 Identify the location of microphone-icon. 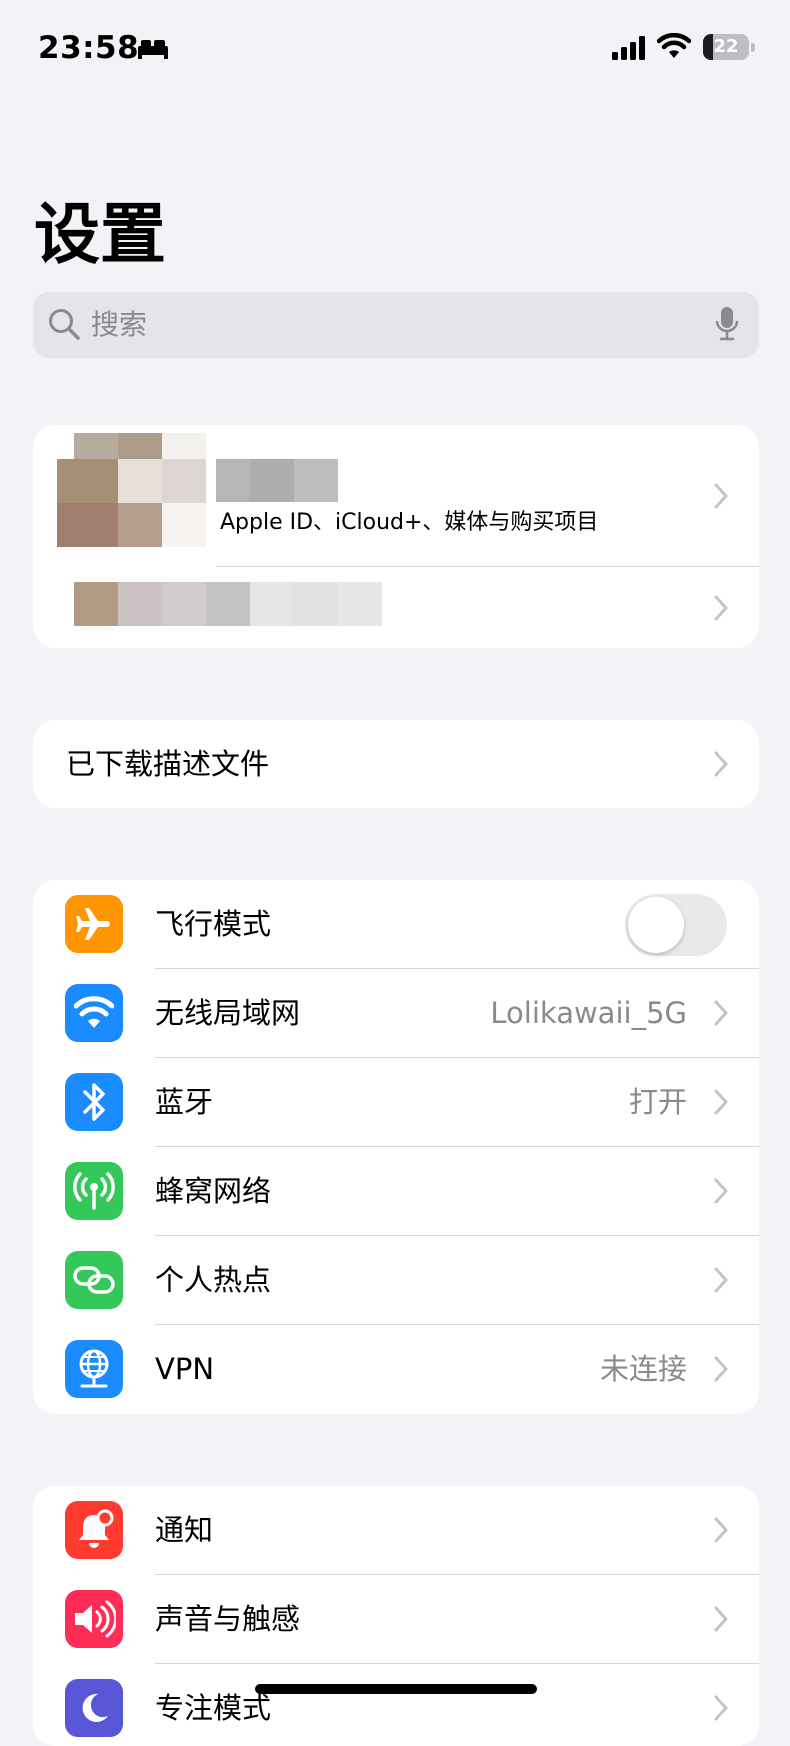
(727, 324).